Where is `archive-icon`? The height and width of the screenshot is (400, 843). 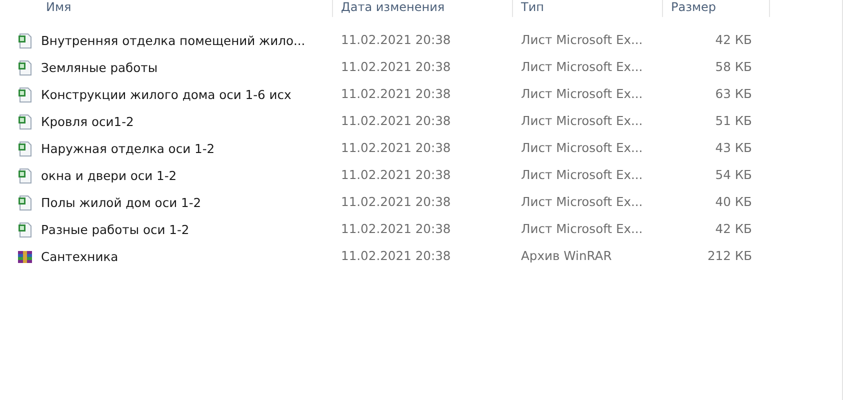 archive-icon is located at coordinates (25, 256).